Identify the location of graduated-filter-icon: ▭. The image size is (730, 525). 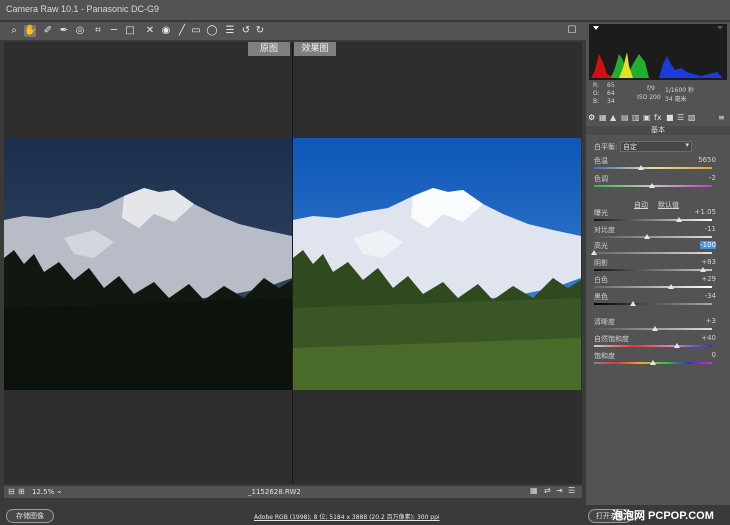
(196, 31).